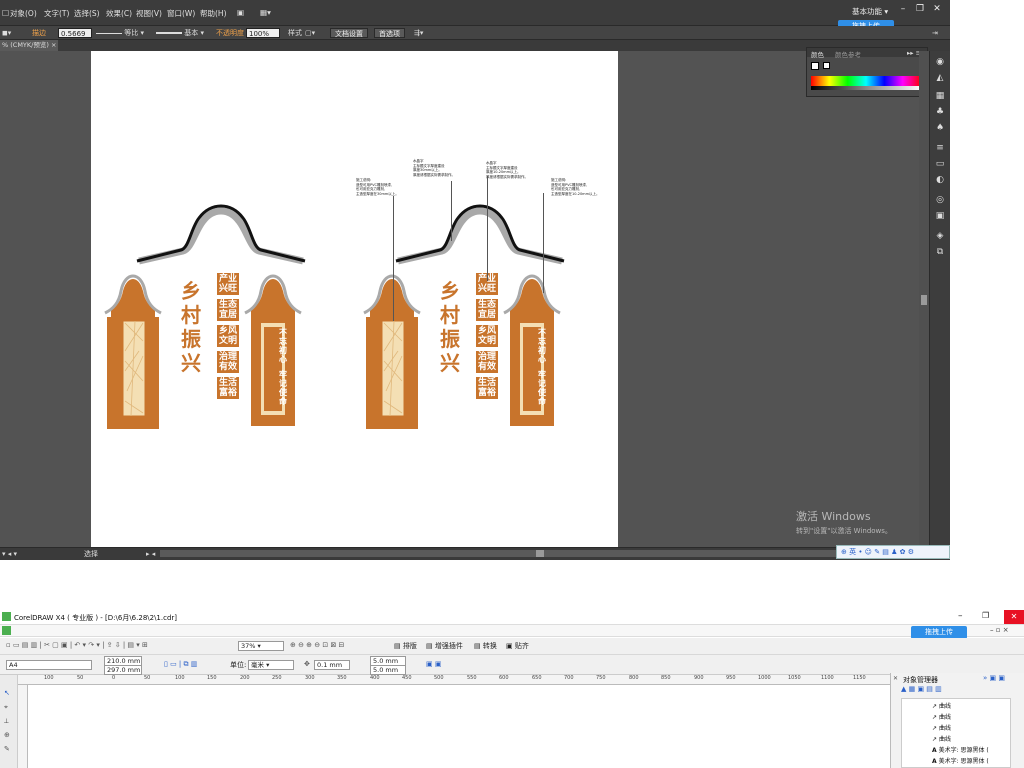 The image size is (1024, 768). I want to click on image-trace-icon: ▣, so click(940, 216).